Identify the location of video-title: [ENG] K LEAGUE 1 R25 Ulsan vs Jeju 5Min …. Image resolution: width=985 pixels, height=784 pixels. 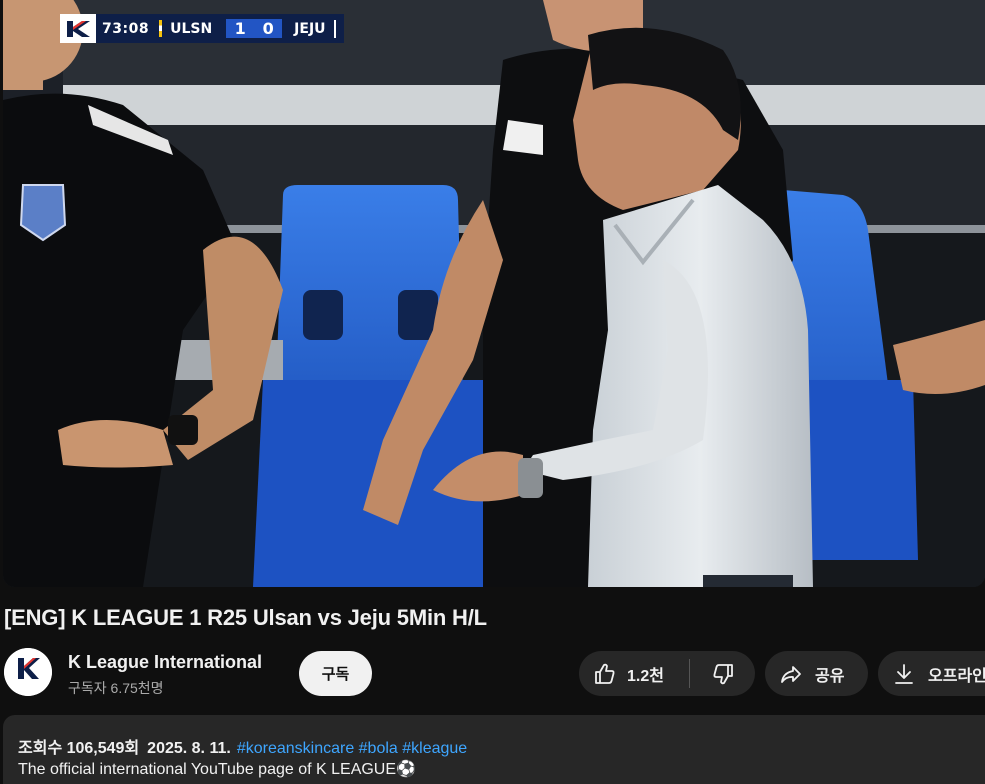
(245, 617).